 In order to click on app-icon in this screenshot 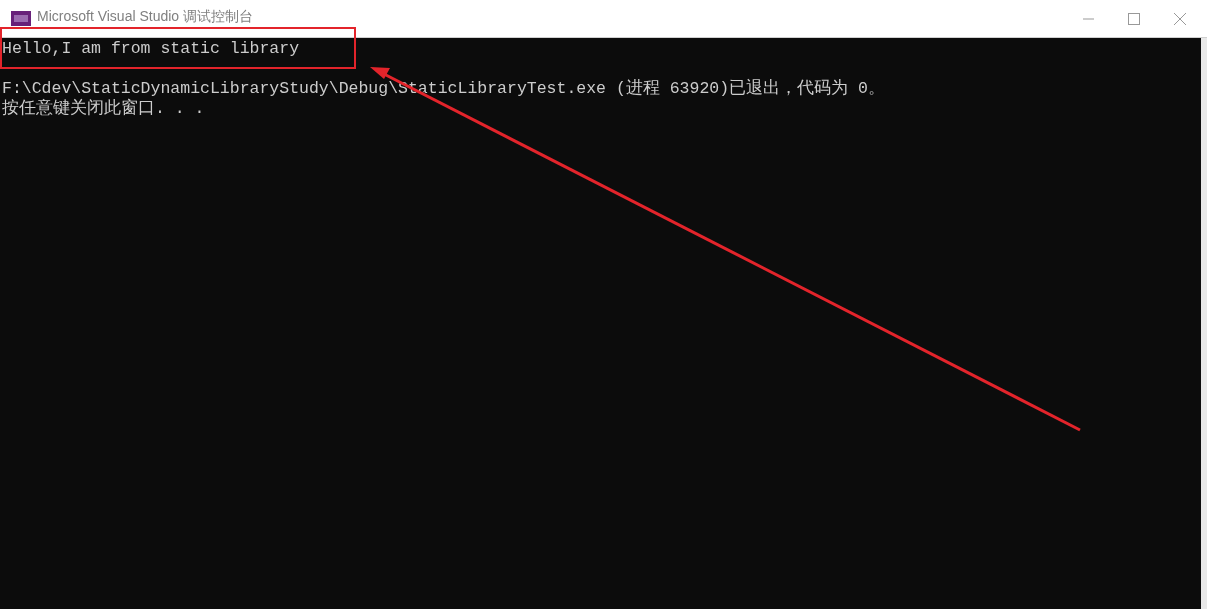, I will do `click(21, 18)`.